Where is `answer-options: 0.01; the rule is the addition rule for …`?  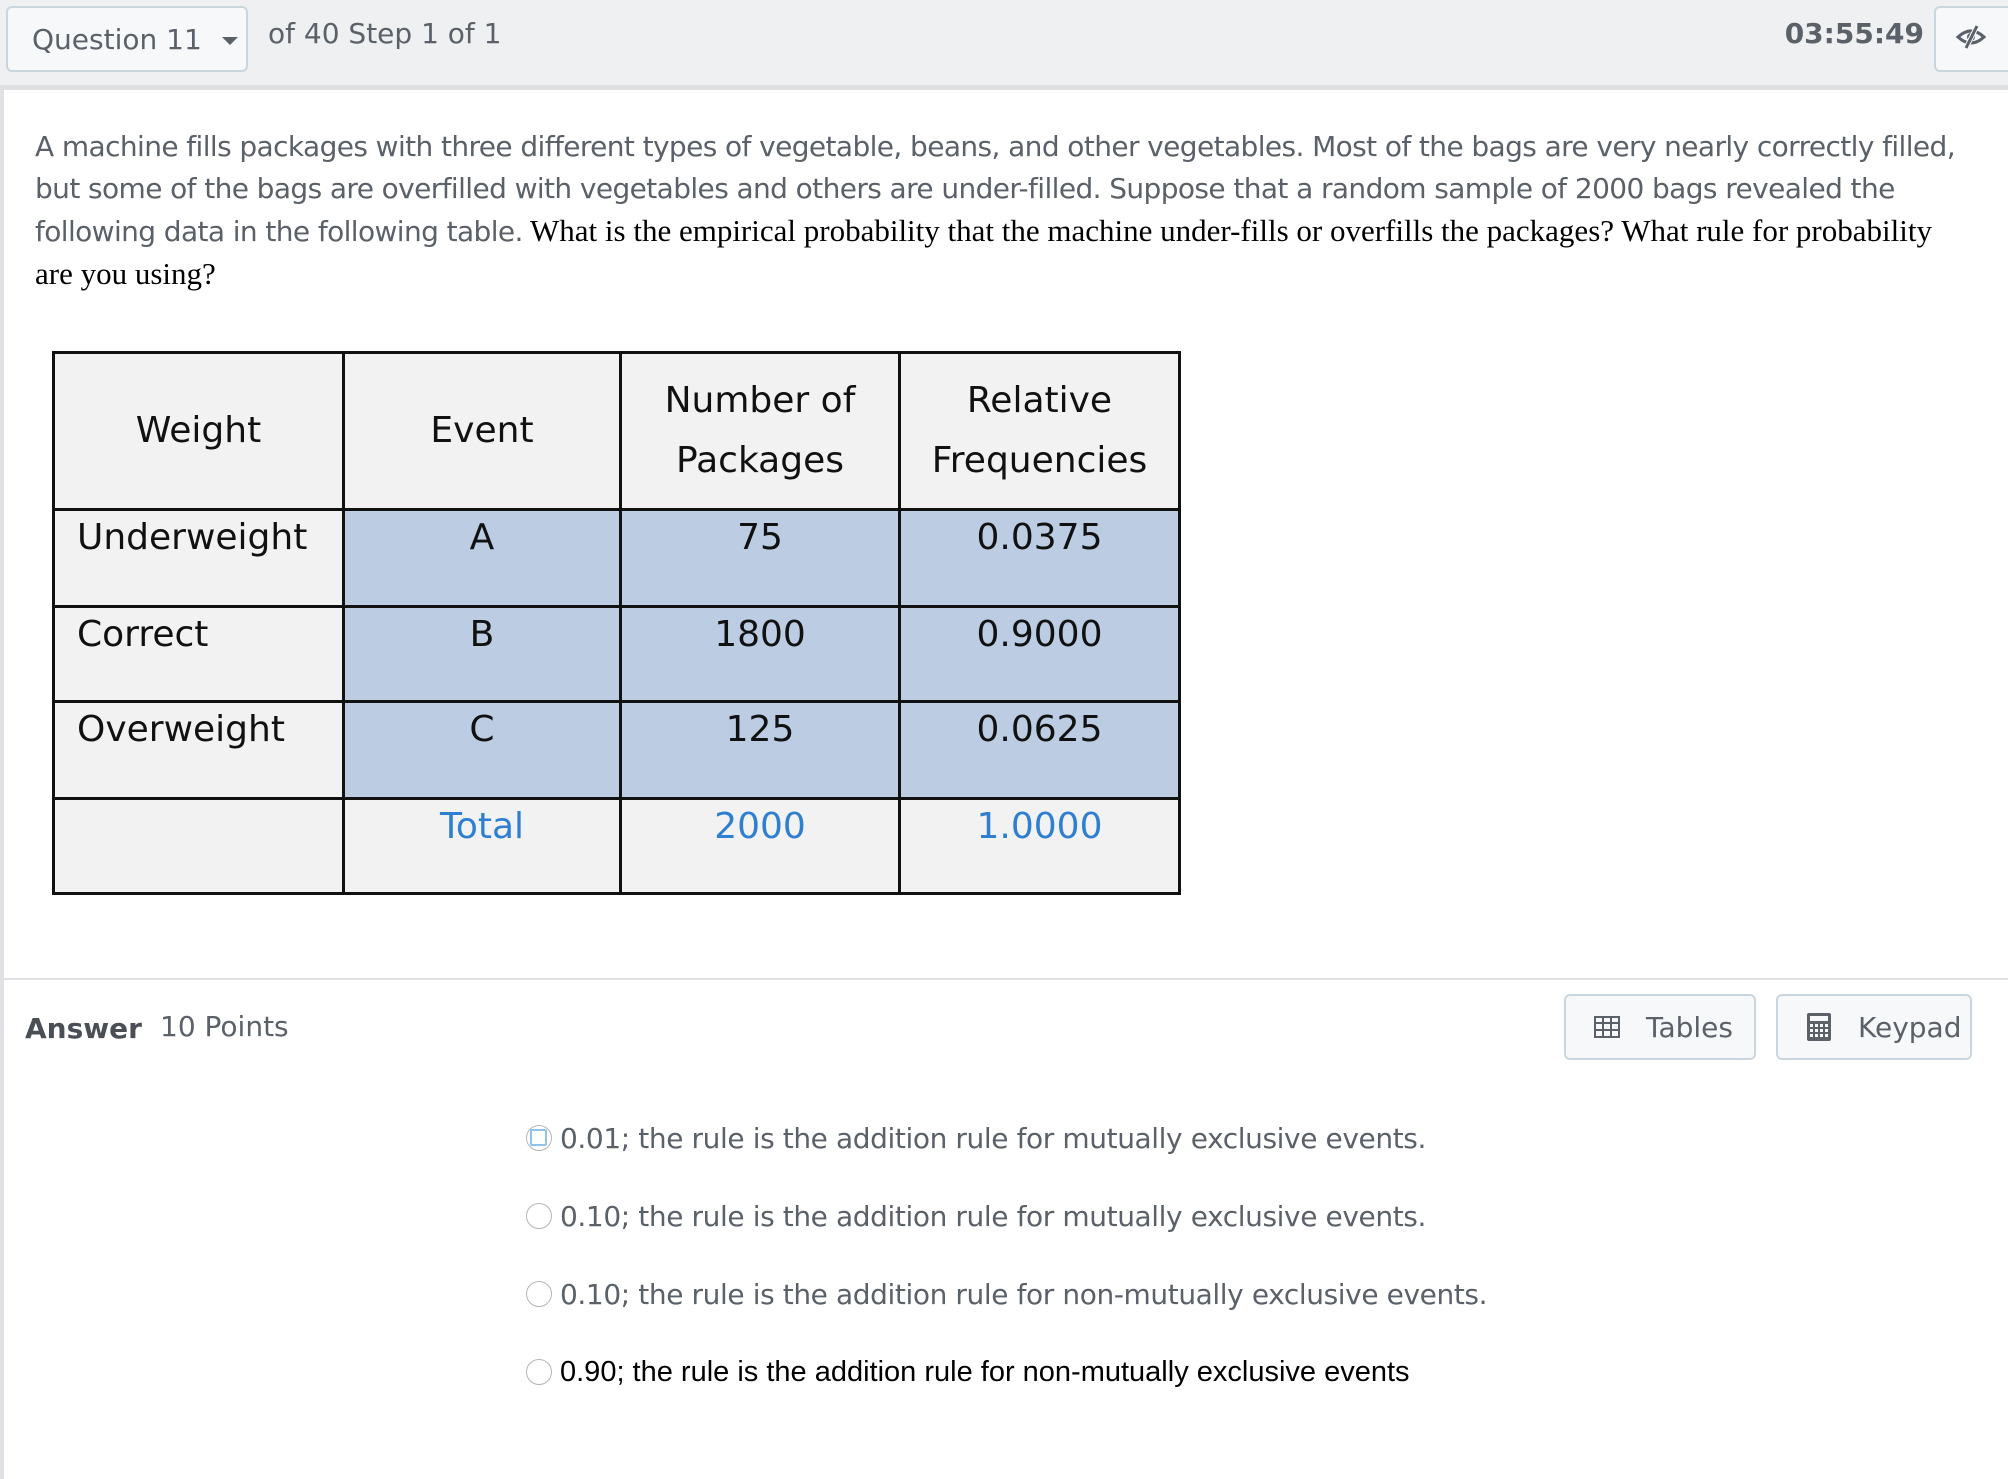
answer-options: 0.01; the rule is the addition rule for … is located at coordinates (1006, 1274).